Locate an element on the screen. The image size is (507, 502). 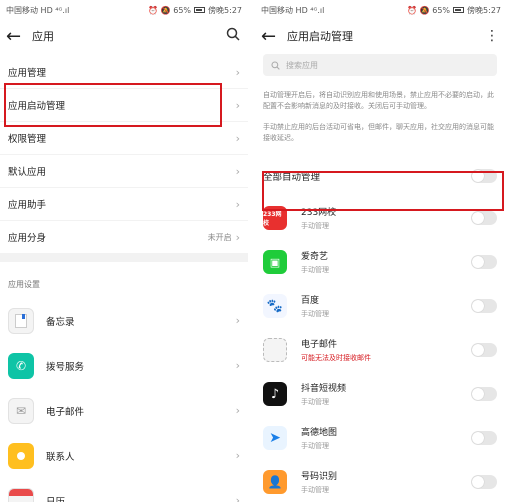
notes-icon is located at coordinates (21, 320).